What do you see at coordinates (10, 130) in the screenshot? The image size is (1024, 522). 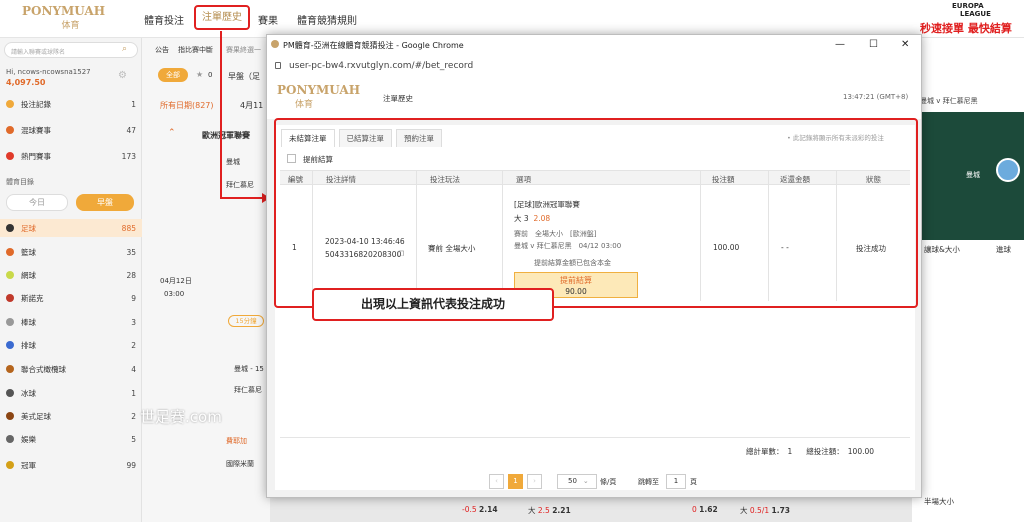 I see `parlay-icon` at bounding box center [10, 130].